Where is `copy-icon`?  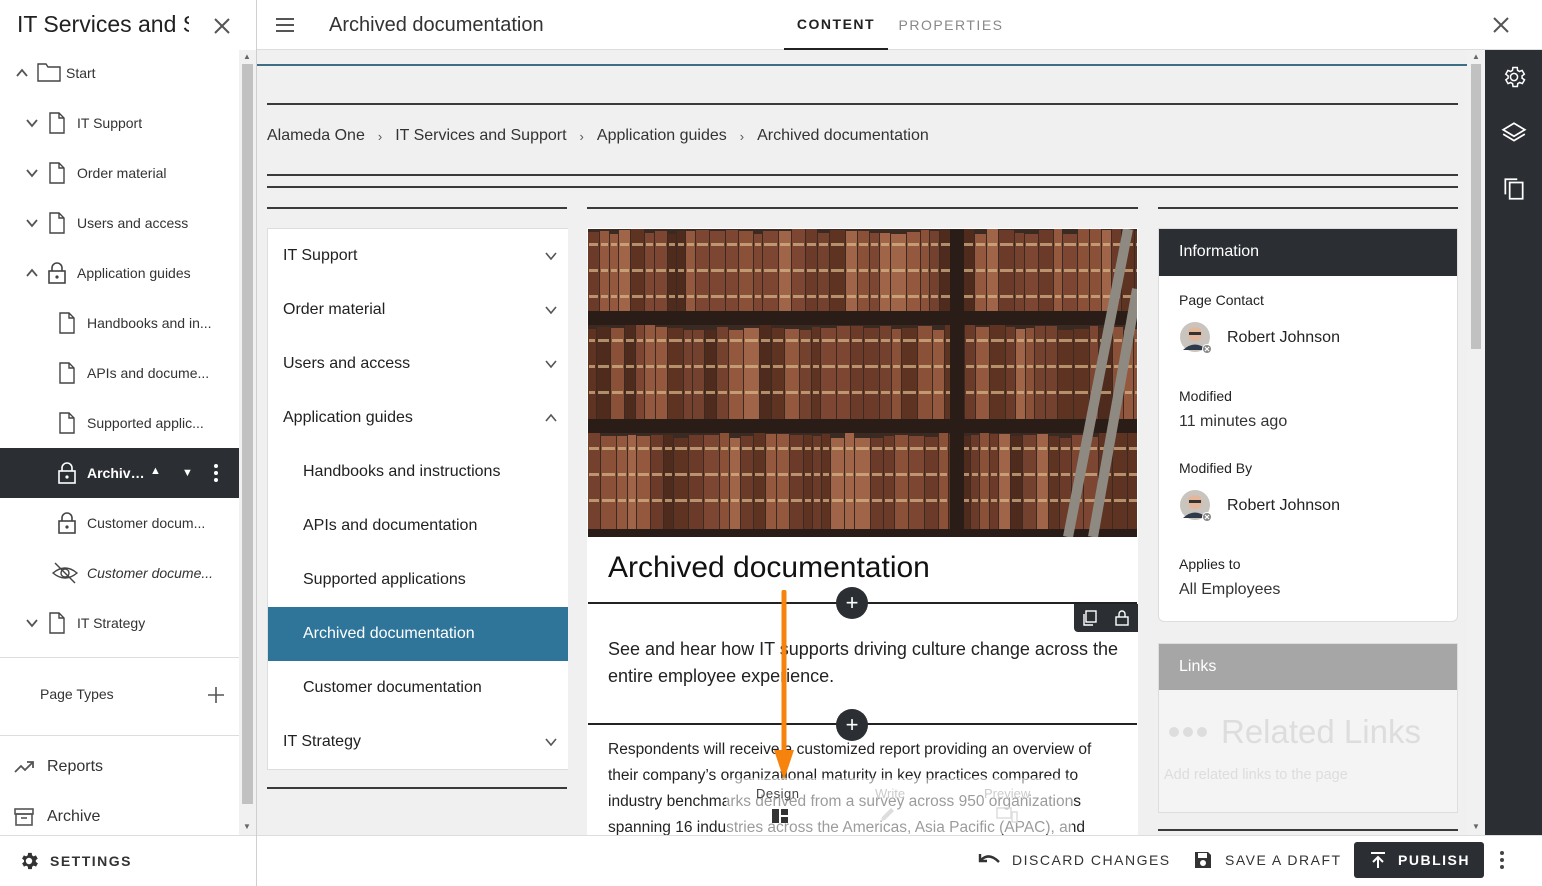
copy-icon is located at coordinates (1090, 618).